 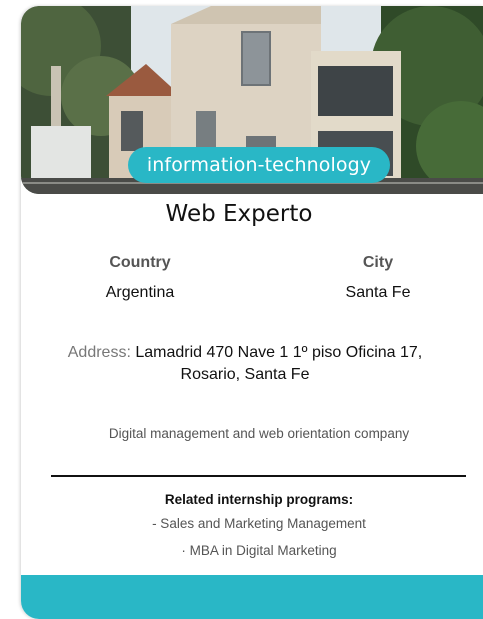 What do you see at coordinates (252, 597) in the screenshot?
I see `card-footer-bar` at bounding box center [252, 597].